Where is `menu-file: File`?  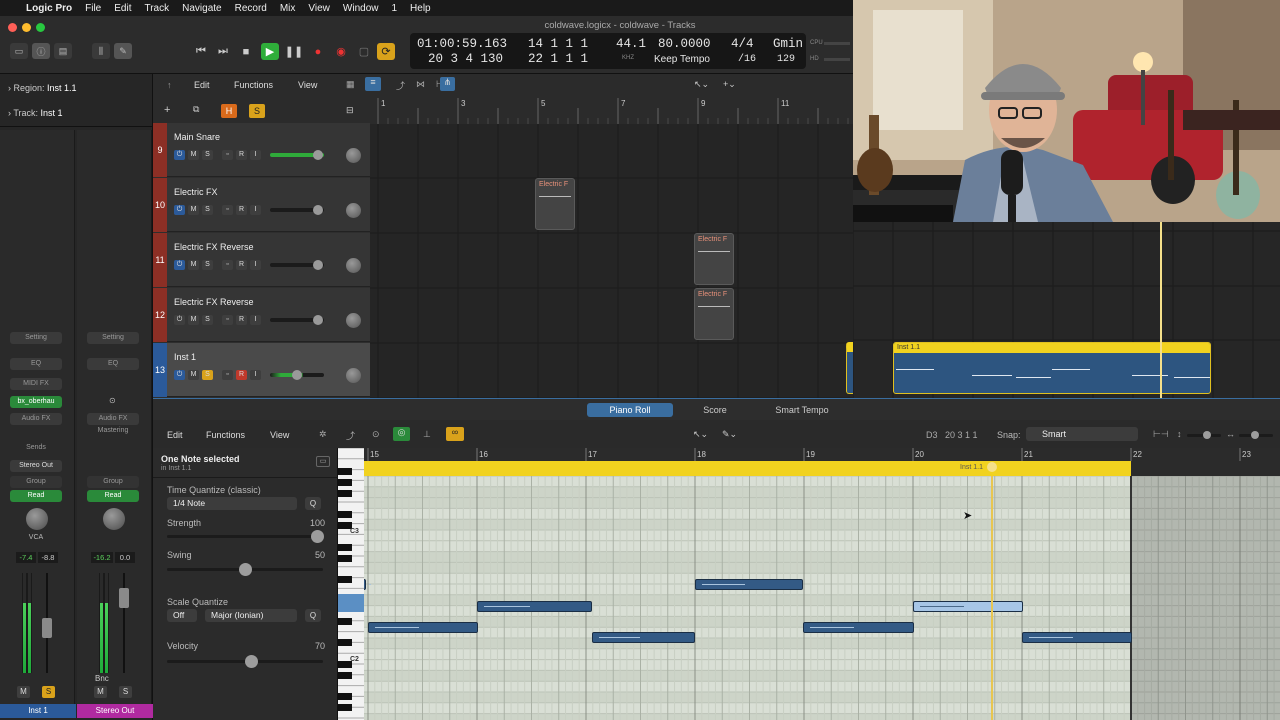
menu-file: File is located at coordinates (93, 8).